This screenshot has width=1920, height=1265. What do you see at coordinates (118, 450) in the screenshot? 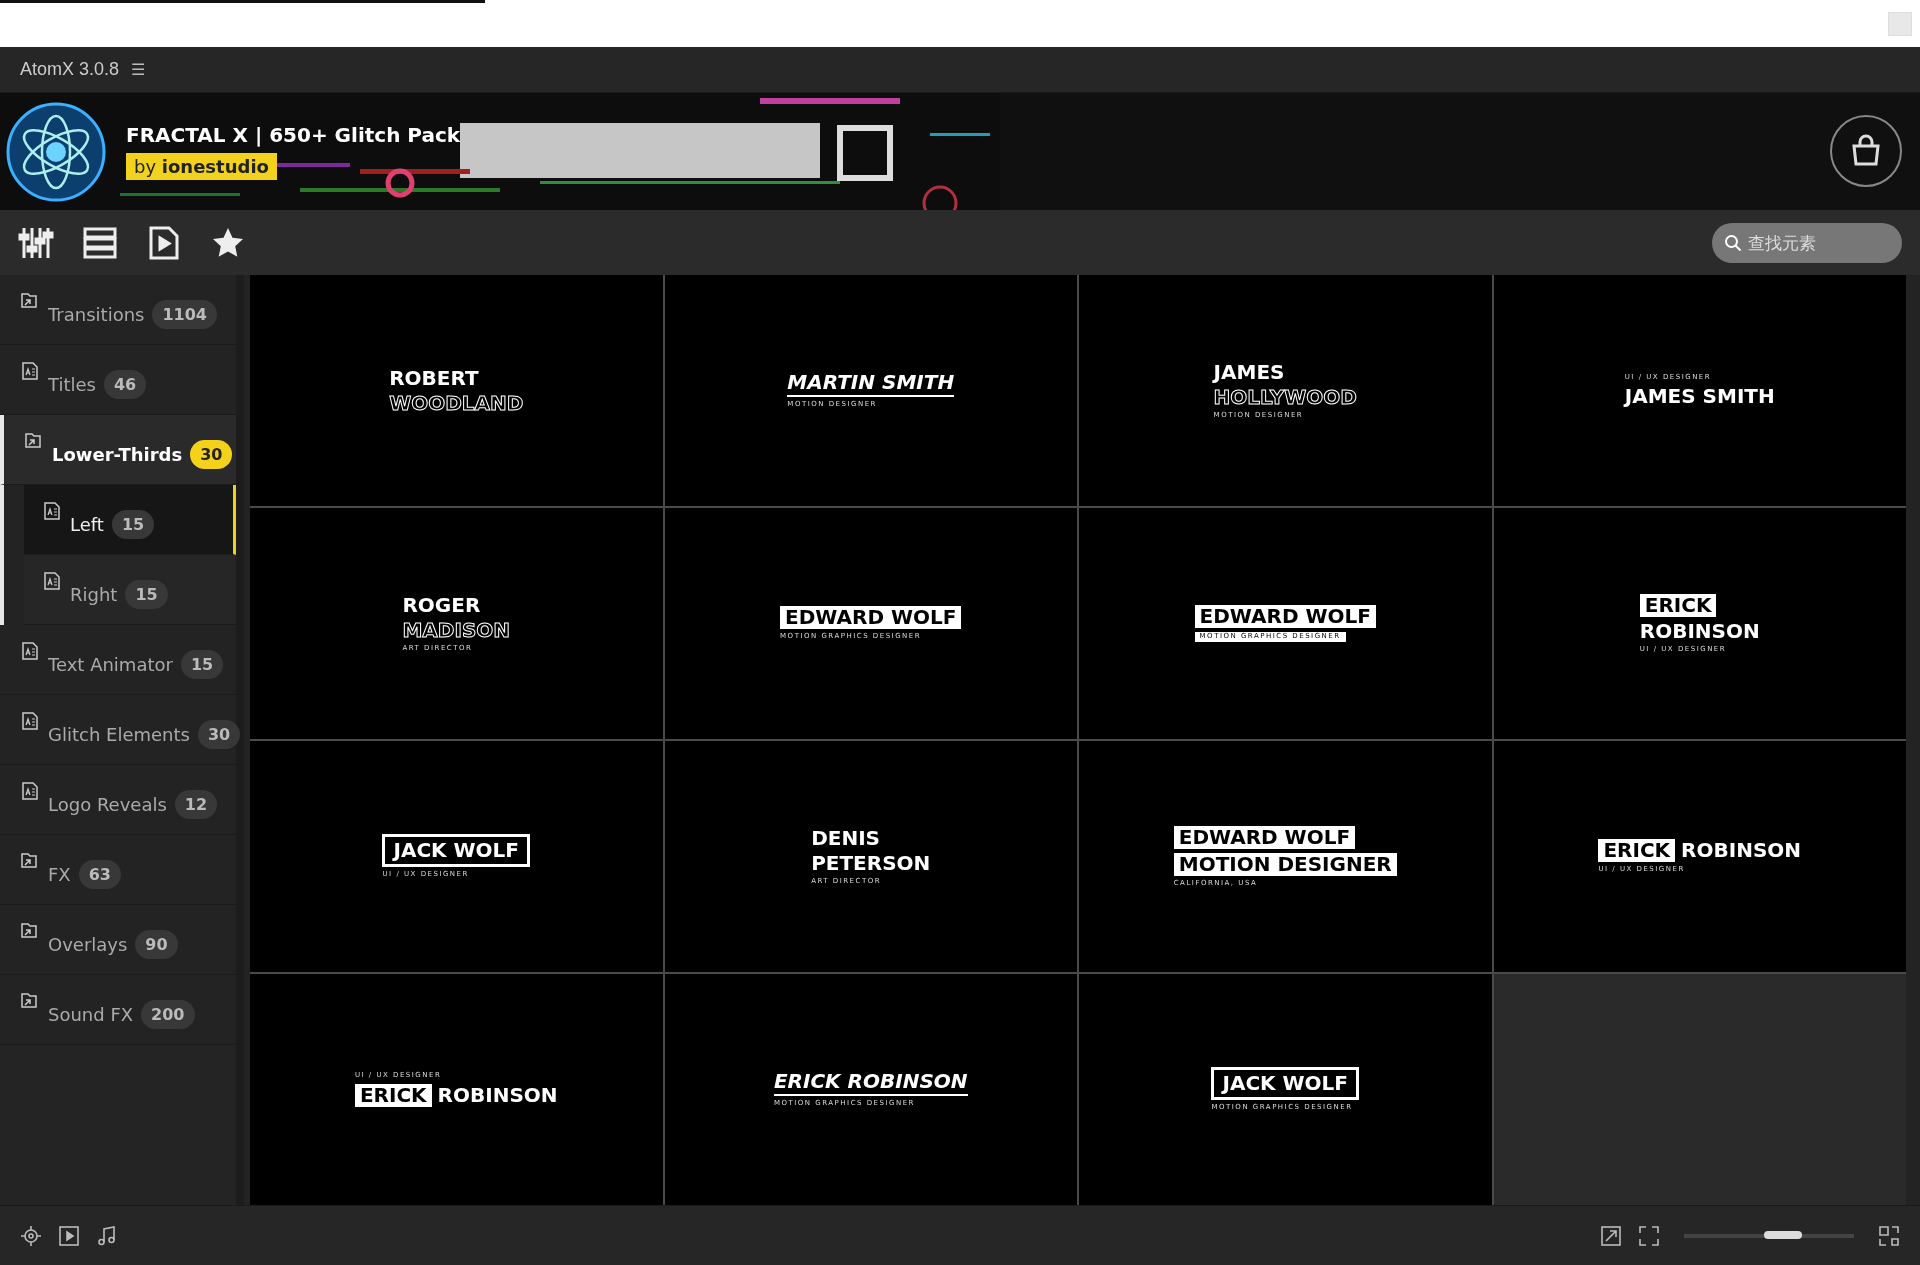
I see `sidebar-item: Lower-Thirds 30` at bounding box center [118, 450].